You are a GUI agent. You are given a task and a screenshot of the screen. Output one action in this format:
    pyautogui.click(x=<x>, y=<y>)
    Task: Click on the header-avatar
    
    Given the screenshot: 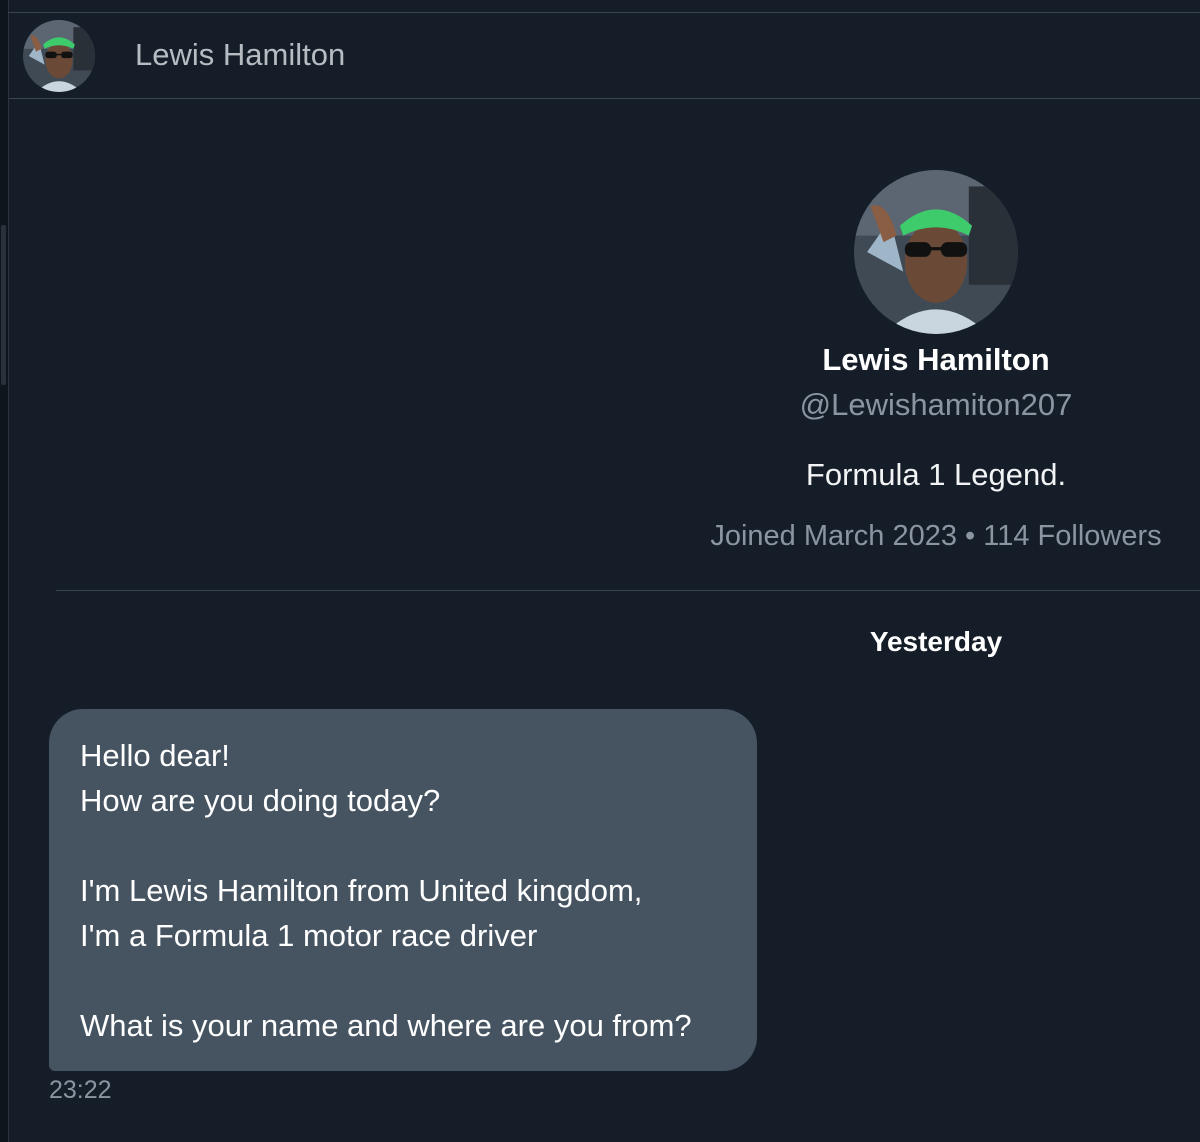 What is the action you would take?
    pyautogui.click(x=59, y=56)
    